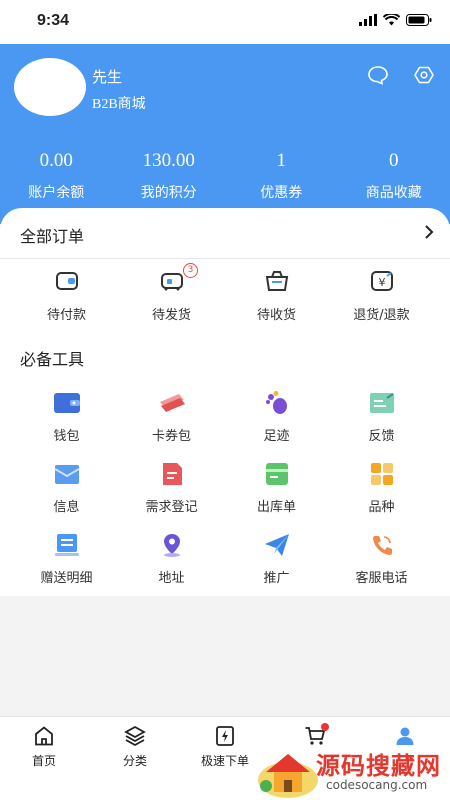 Image resolution: width=450 pixels, height=800 pixels. I want to click on order-refund: ¥ 退货/退款, so click(381, 295).